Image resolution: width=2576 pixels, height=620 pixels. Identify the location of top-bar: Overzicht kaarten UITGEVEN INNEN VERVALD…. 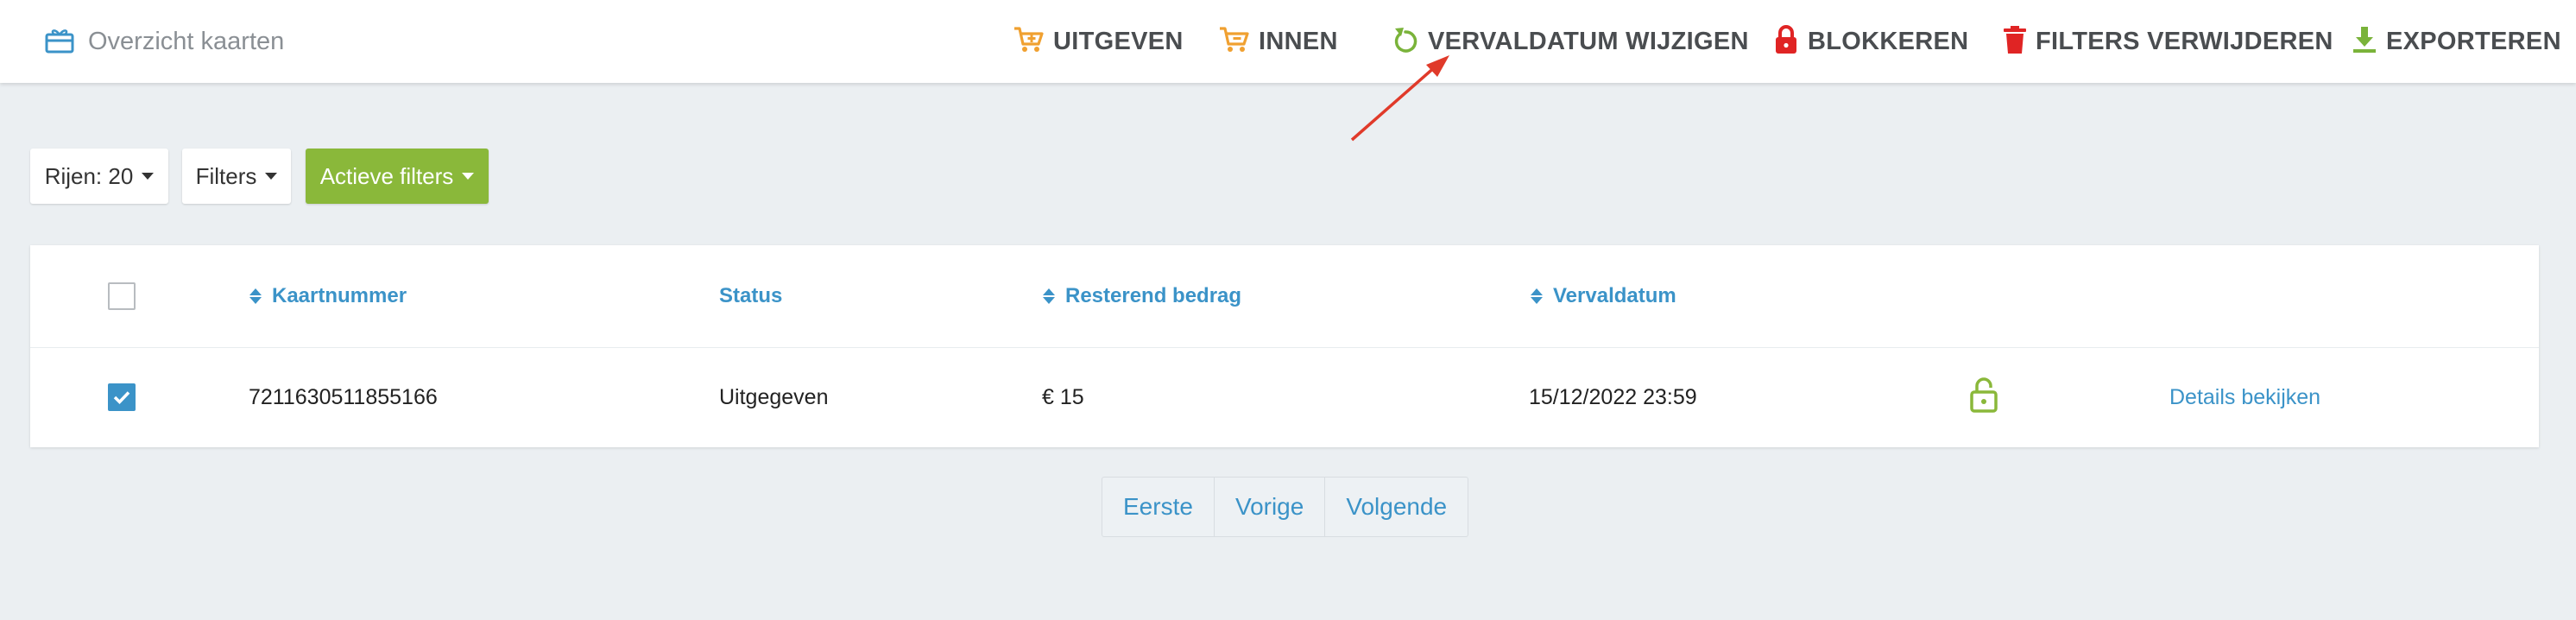
(1288, 41).